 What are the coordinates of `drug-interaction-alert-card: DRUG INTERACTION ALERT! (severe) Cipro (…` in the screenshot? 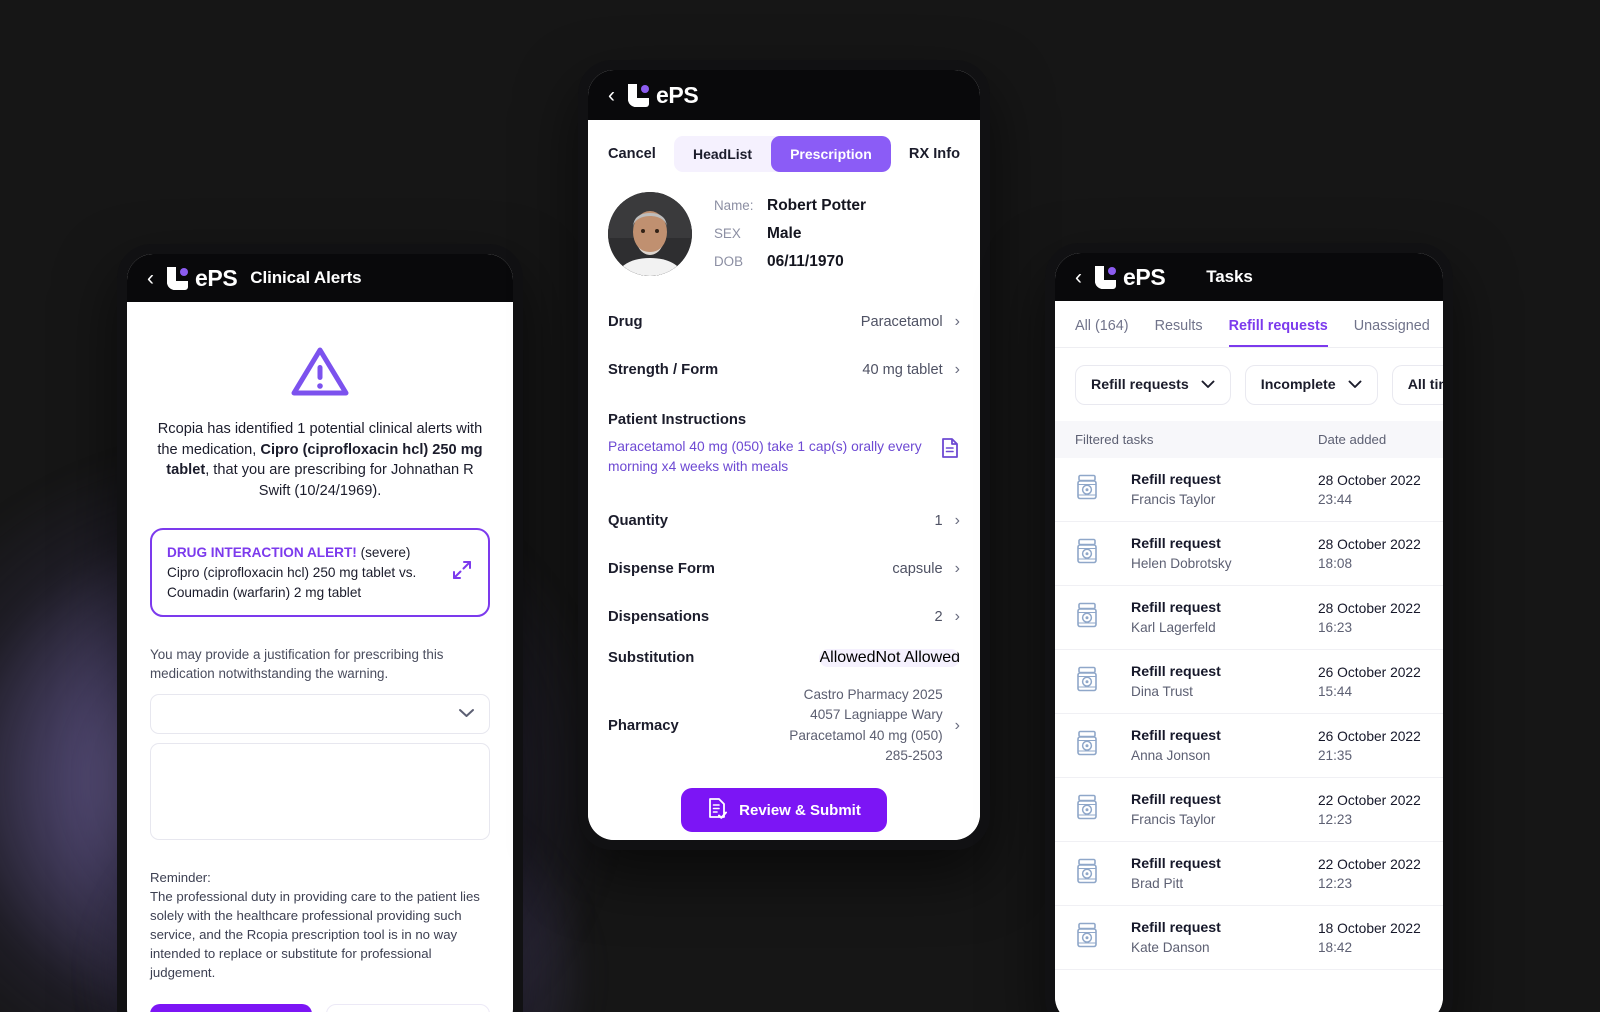 It's located at (320, 572).